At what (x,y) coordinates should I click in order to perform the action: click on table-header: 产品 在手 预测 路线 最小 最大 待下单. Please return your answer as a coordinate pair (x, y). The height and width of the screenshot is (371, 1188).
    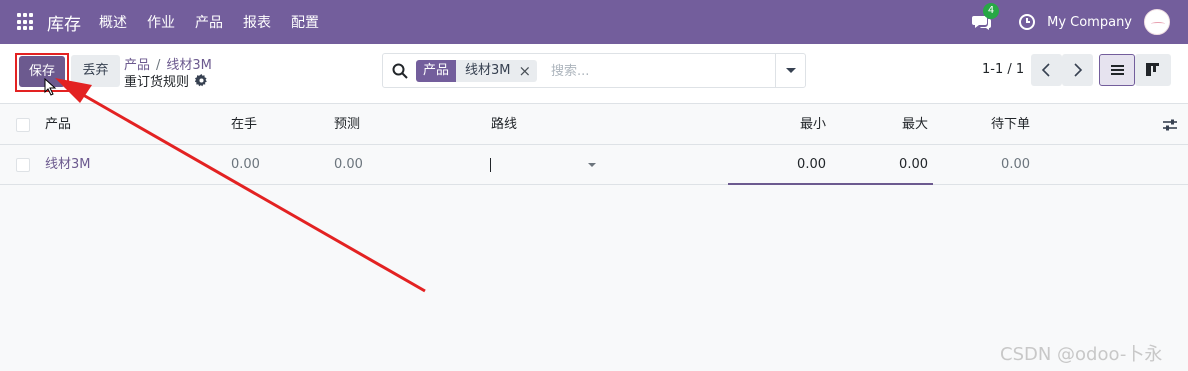
    Looking at the image, I should click on (594, 125).